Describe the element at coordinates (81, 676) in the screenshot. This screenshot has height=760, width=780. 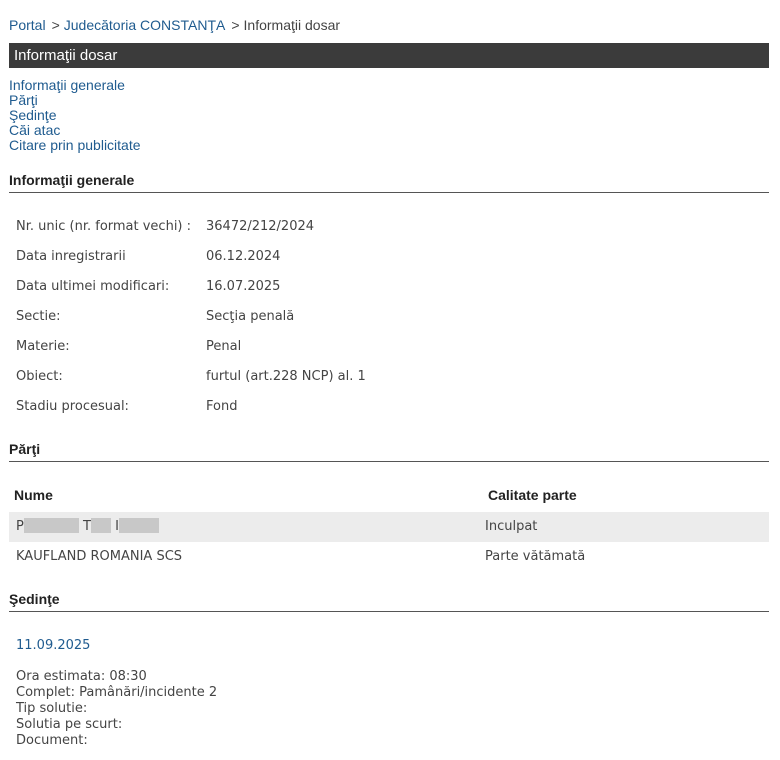
I see `sedinta-ora: Ora estimata: 08:30` at that location.